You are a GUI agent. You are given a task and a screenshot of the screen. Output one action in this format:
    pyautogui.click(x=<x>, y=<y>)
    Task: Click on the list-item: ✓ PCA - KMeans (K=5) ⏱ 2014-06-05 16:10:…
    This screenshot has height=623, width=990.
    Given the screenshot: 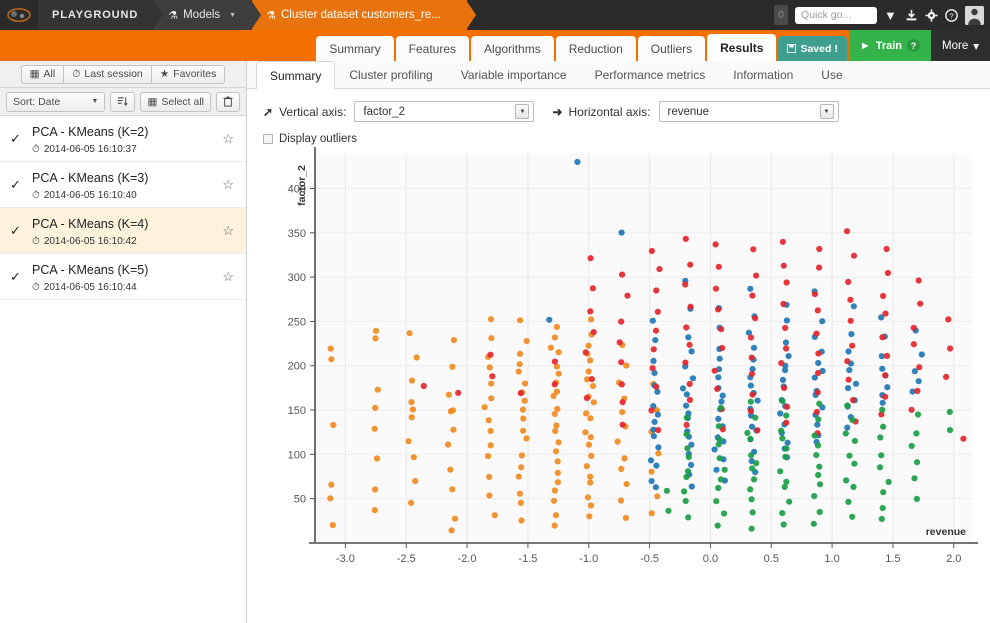 What is the action you would take?
    pyautogui.click(x=123, y=277)
    